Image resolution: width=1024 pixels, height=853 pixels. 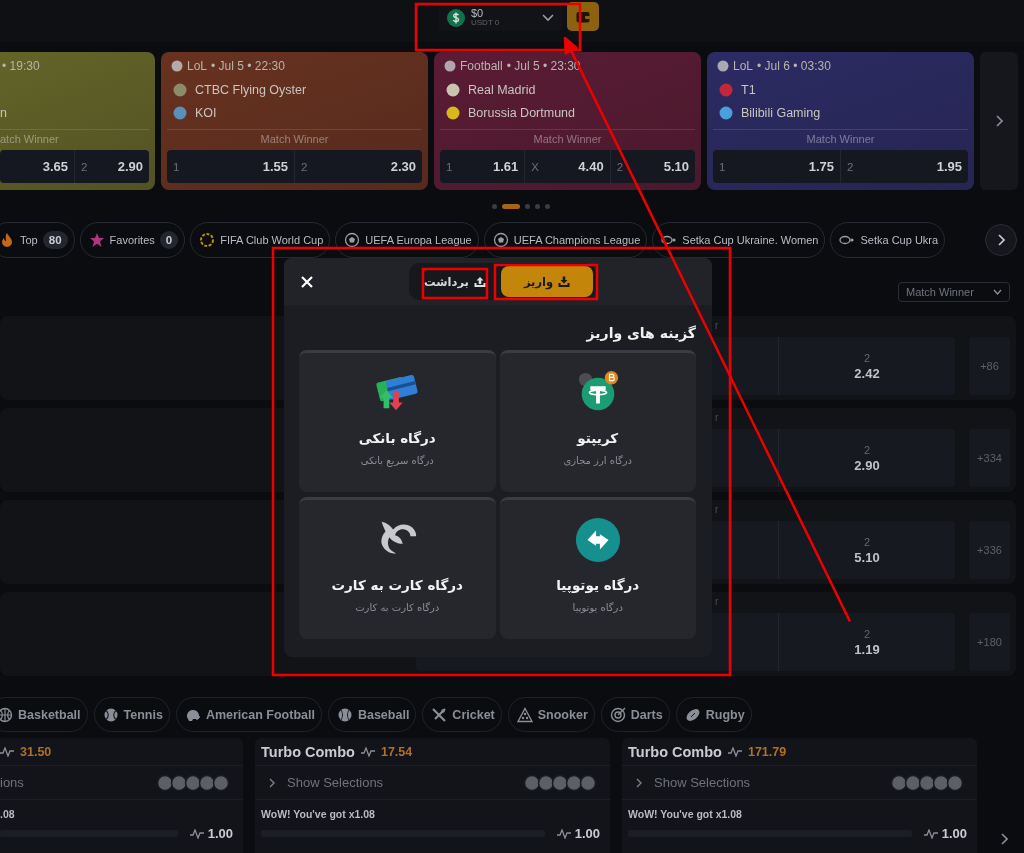 What do you see at coordinates (867, 550) in the screenshot?
I see `odds-button: 2 5.10` at bounding box center [867, 550].